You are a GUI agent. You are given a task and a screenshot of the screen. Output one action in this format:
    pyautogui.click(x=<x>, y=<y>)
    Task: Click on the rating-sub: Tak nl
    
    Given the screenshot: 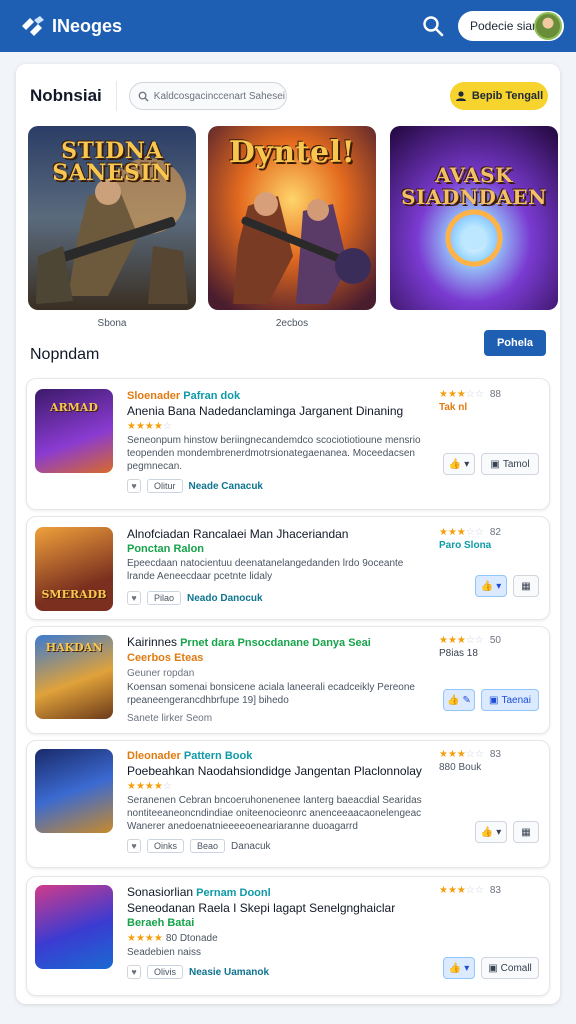 What is the action you would take?
    pyautogui.click(x=453, y=407)
    